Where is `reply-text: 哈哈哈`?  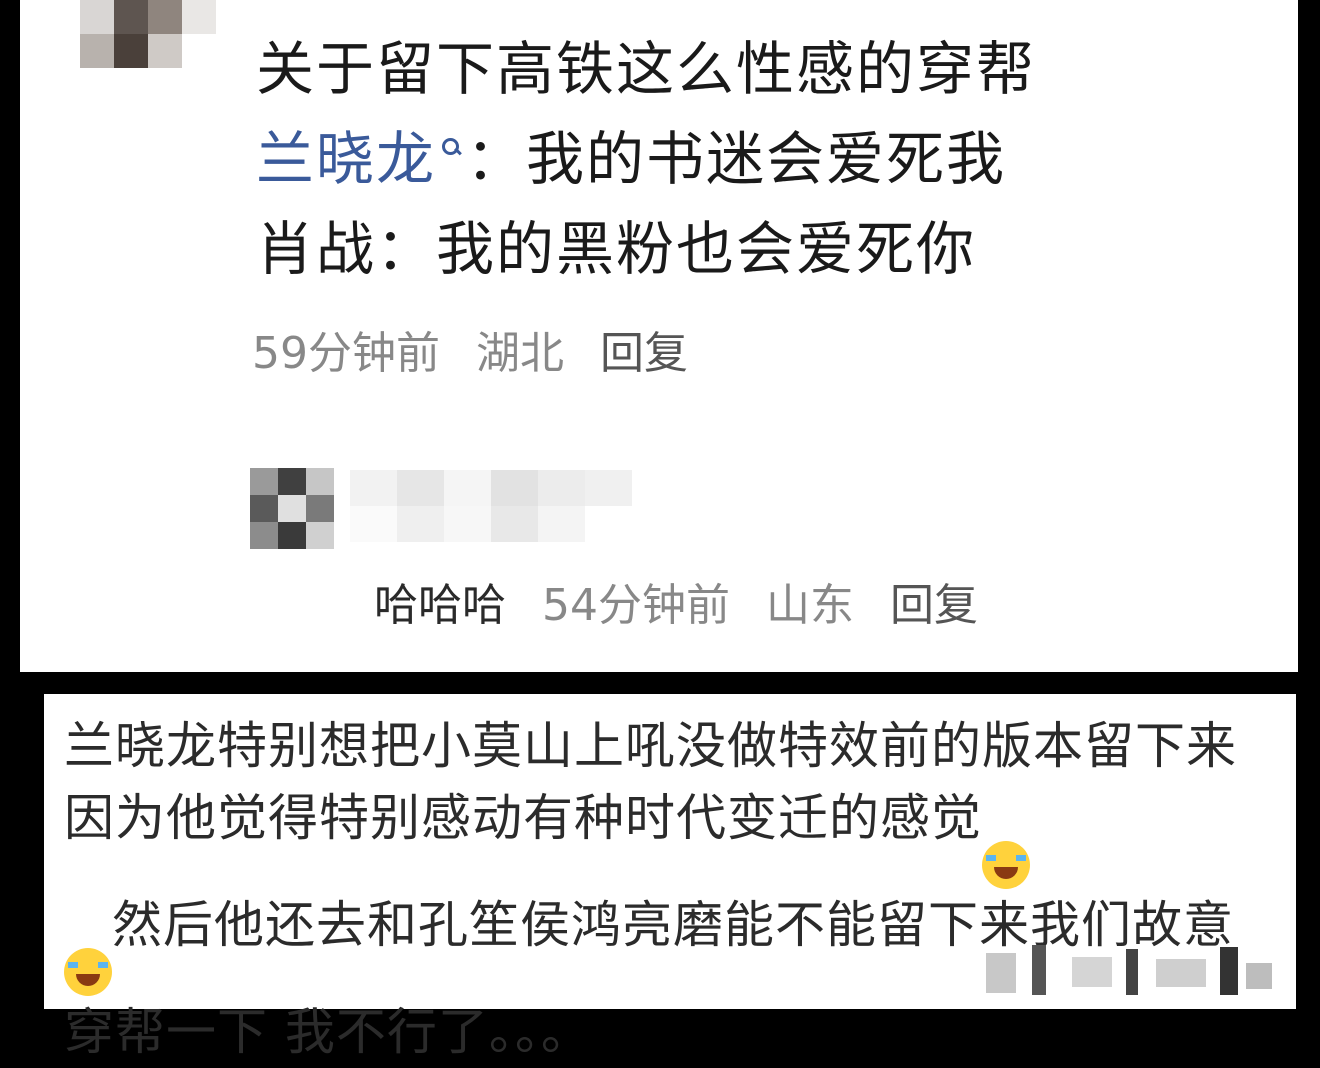
reply-text: 哈哈哈 is located at coordinates (440, 605).